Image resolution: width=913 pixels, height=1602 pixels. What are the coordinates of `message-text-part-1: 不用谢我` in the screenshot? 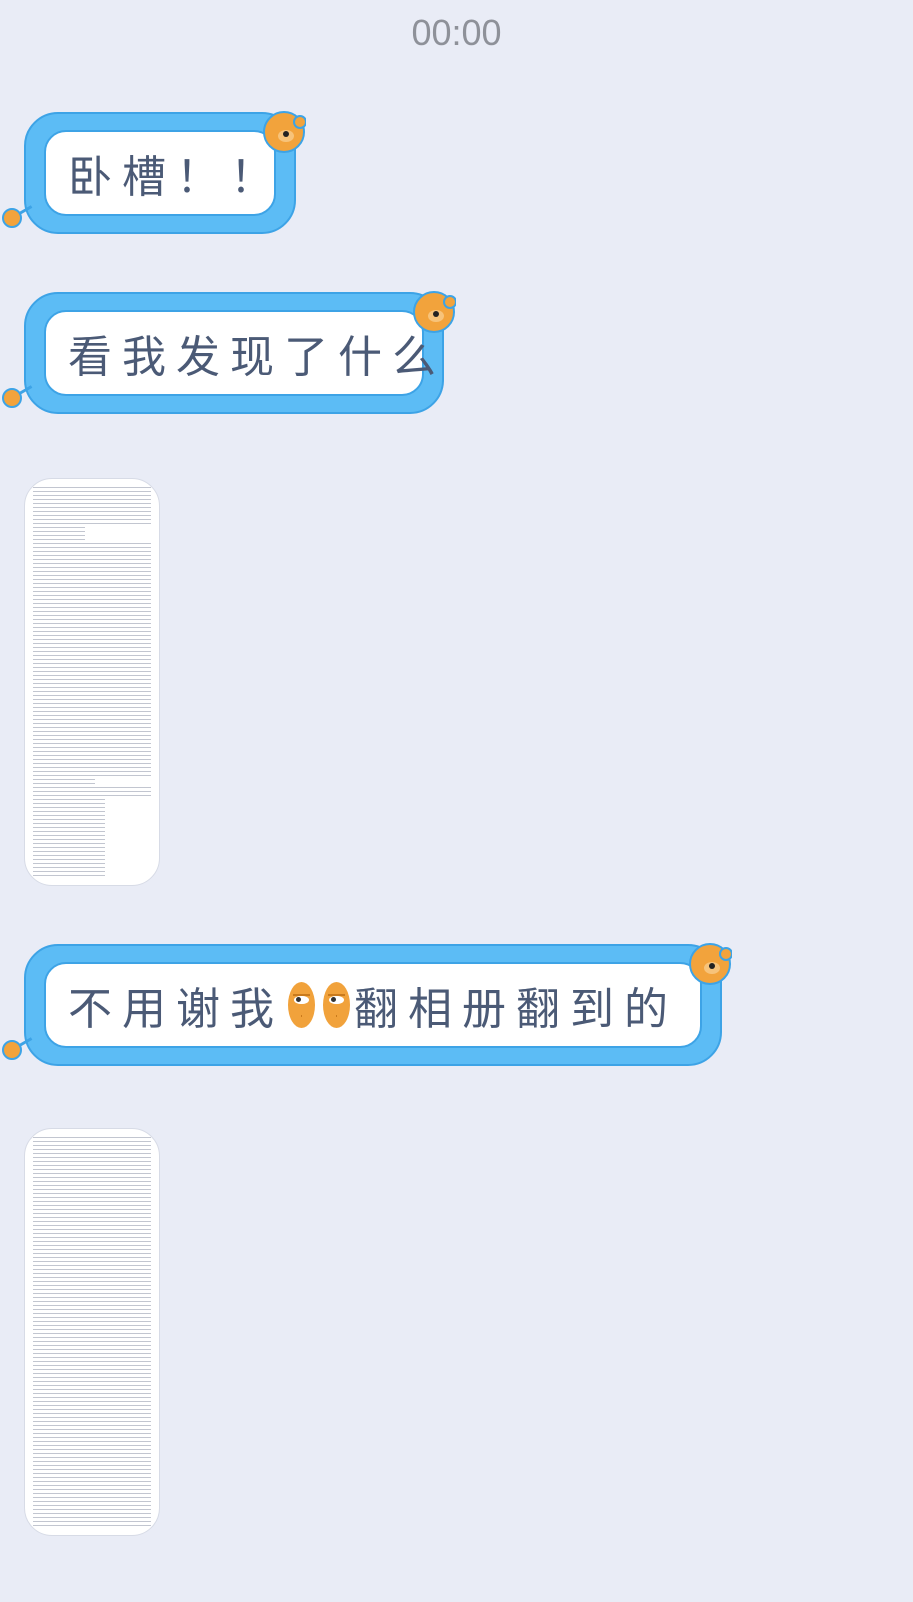 It's located at (176, 1009).